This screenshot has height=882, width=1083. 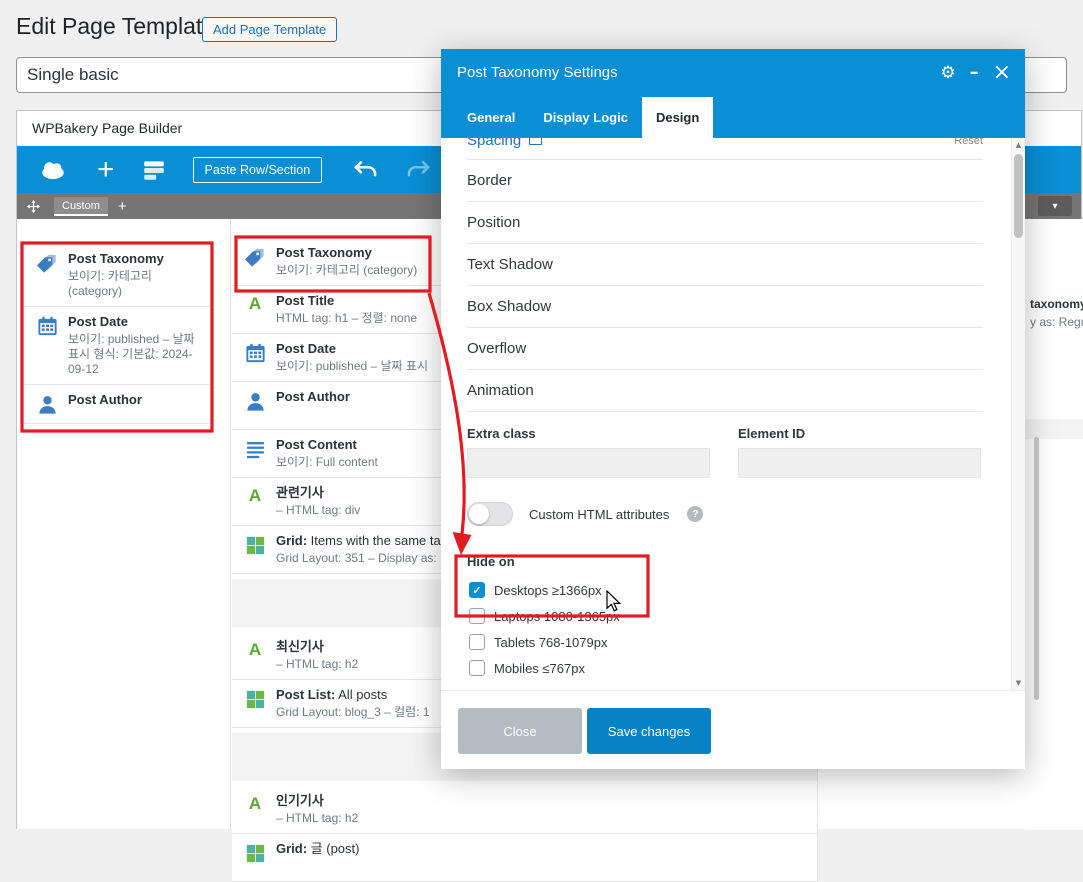 What do you see at coordinates (116, 26) in the screenshot?
I see `page-title: Edit Page Template` at bounding box center [116, 26].